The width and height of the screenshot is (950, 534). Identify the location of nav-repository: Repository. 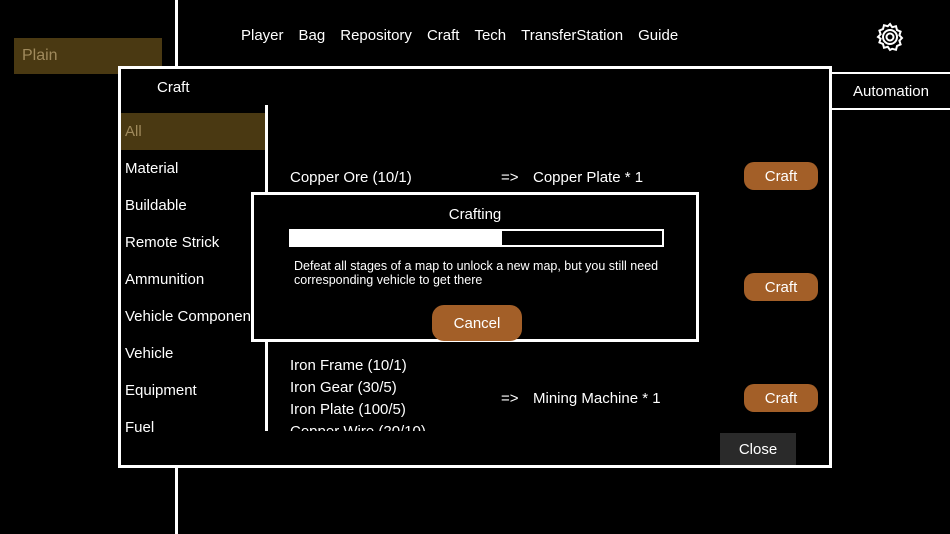
(376, 36).